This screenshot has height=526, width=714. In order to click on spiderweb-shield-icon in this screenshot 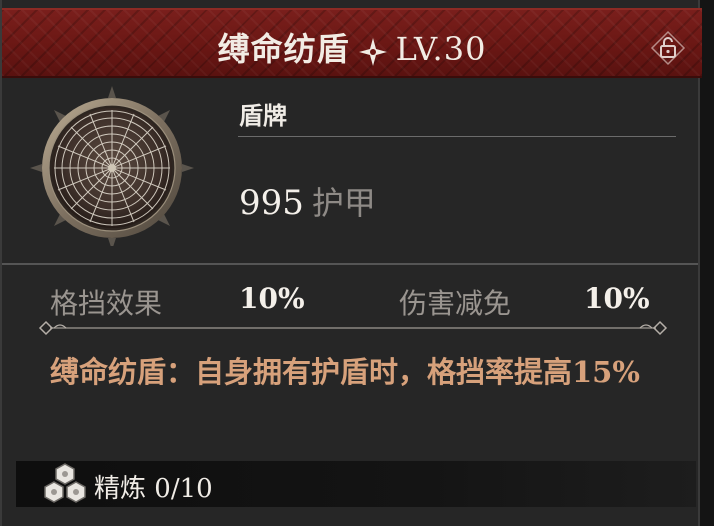, I will do `click(112, 166)`.